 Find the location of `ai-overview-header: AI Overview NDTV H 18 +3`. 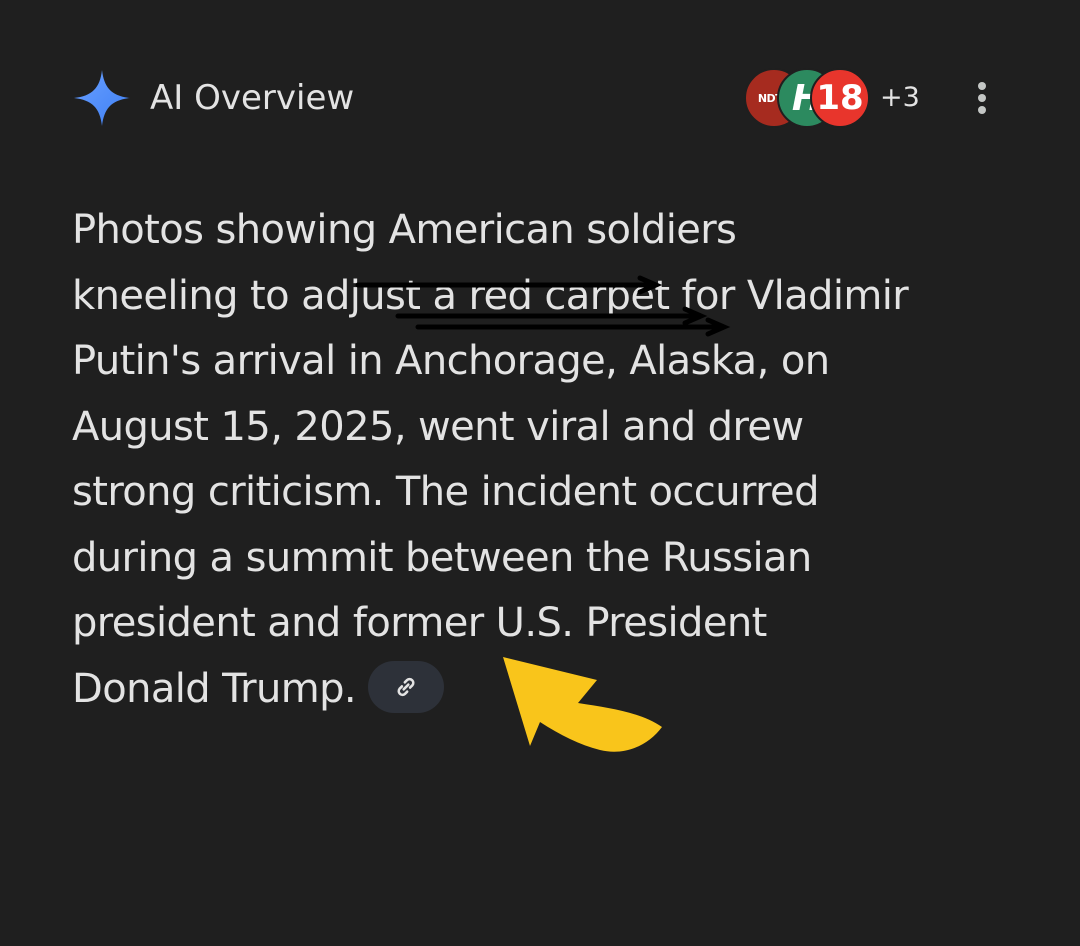

ai-overview-header: AI Overview NDTV H 18 +3 is located at coordinates (540, 98).